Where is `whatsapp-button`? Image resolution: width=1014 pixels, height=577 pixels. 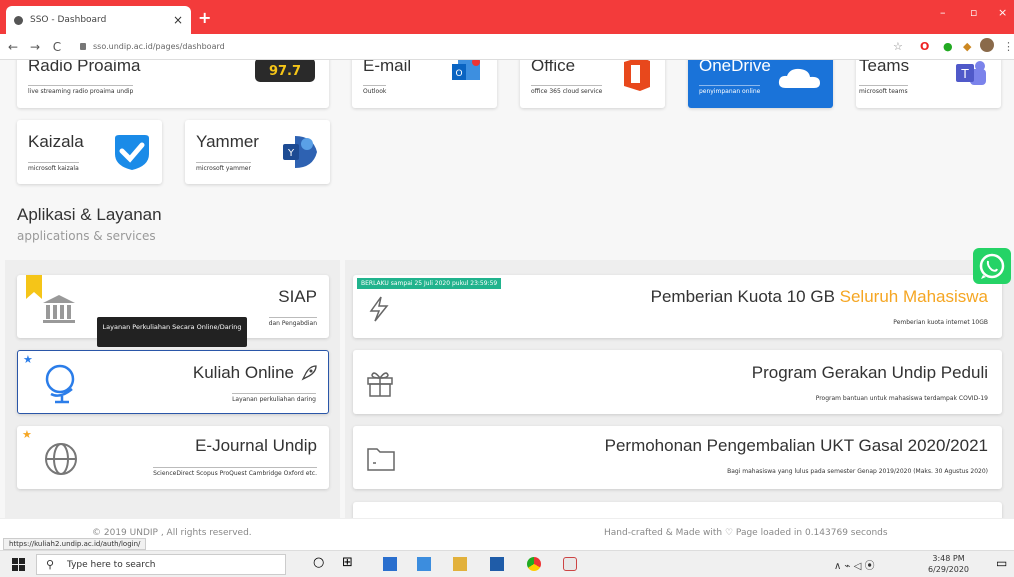 whatsapp-button is located at coordinates (992, 266).